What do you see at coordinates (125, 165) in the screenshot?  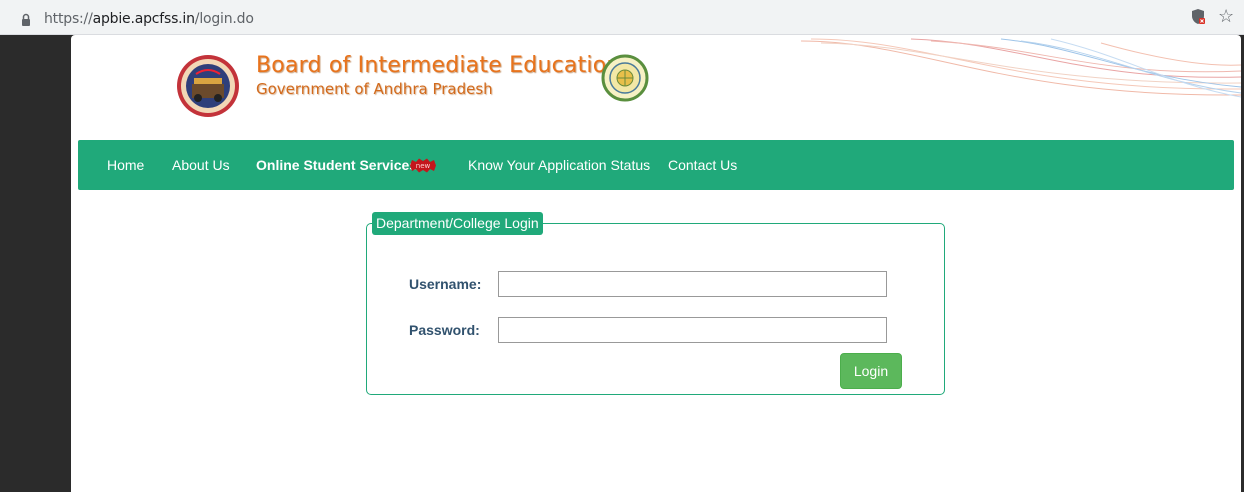 I see `nav-home: Home` at bounding box center [125, 165].